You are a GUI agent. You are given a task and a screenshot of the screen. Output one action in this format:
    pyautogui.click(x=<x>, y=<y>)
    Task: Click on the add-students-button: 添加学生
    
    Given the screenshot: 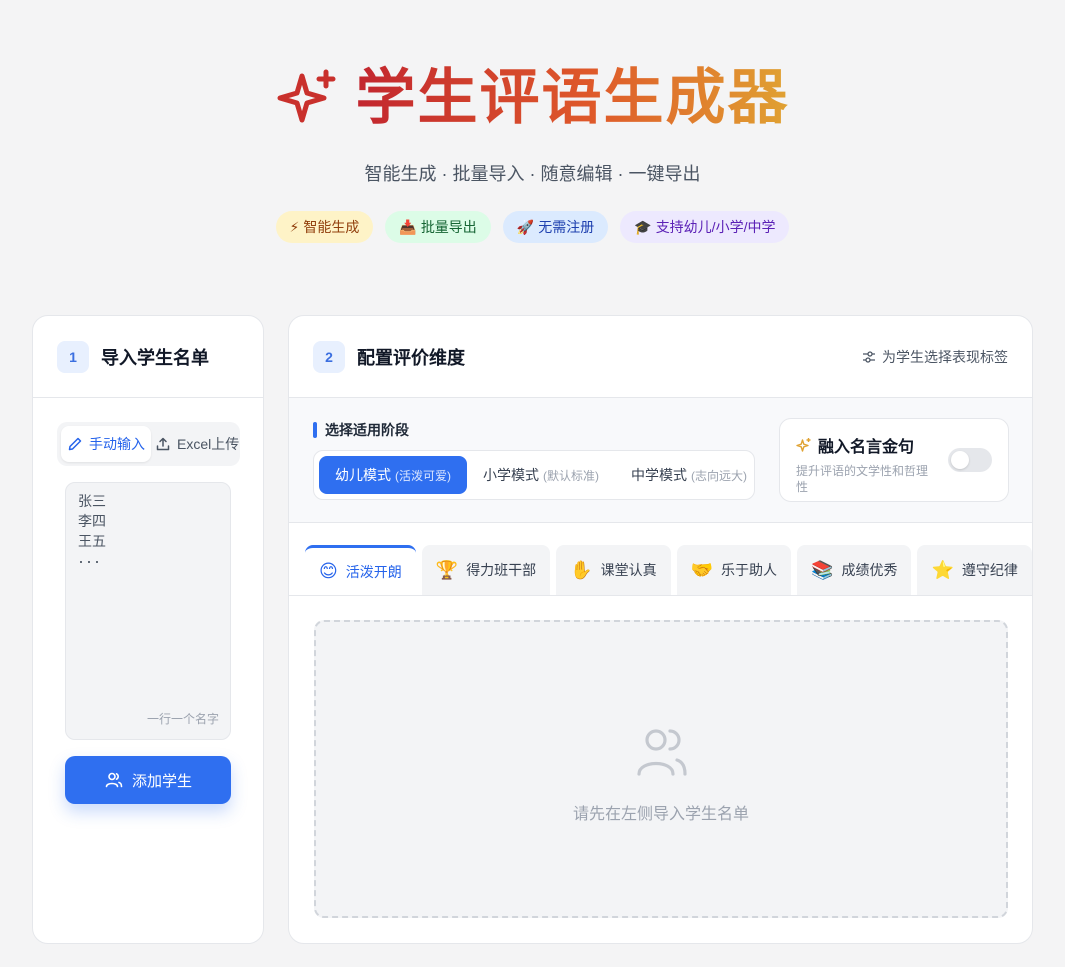 What is the action you would take?
    pyautogui.click(x=148, y=780)
    